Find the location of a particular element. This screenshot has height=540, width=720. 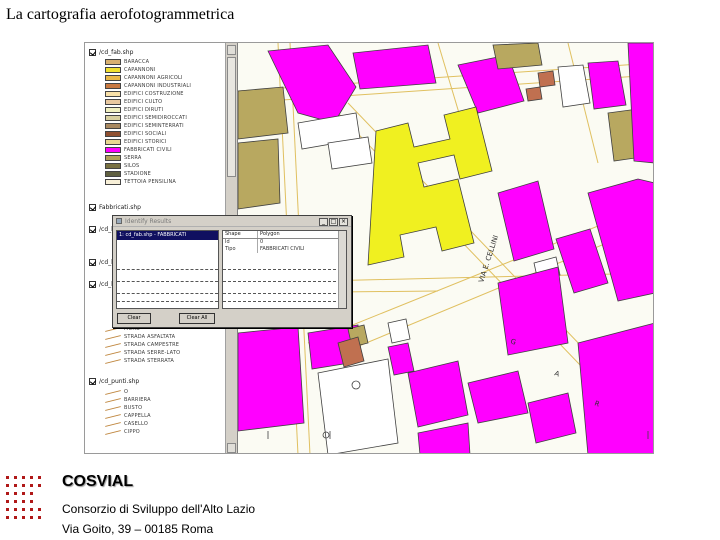

legend-label: STADIONE is located at coordinates (138, 174).